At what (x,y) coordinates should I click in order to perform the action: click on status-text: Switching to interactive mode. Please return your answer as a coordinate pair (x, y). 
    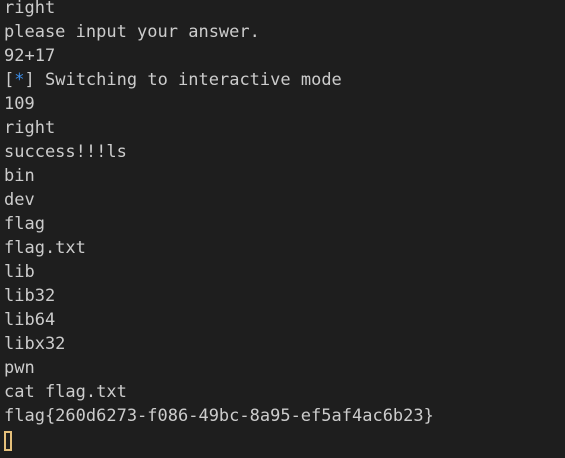
    Looking at the image, I should click on (188, 80).